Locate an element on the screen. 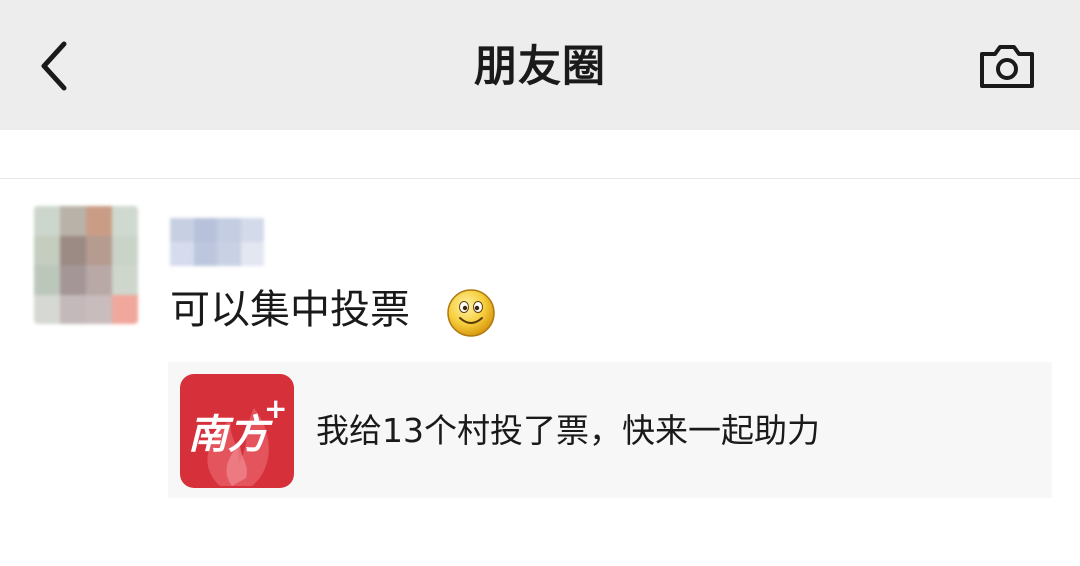 The width and height of the screenshot is (1080, 566). camera-icon is located at coordinates (1007, 66).